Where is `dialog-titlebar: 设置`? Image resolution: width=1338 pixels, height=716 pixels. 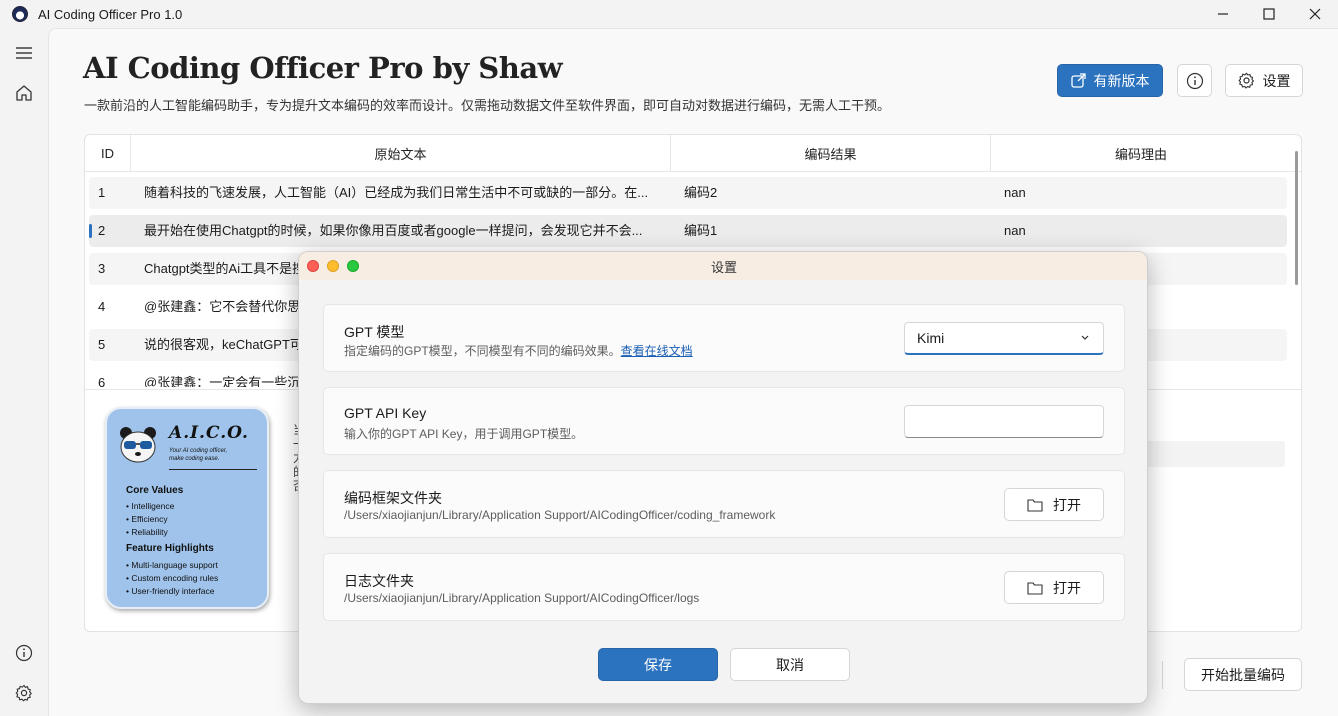
dialog-titlebar: 设置 is located at coordinates (723, 266).